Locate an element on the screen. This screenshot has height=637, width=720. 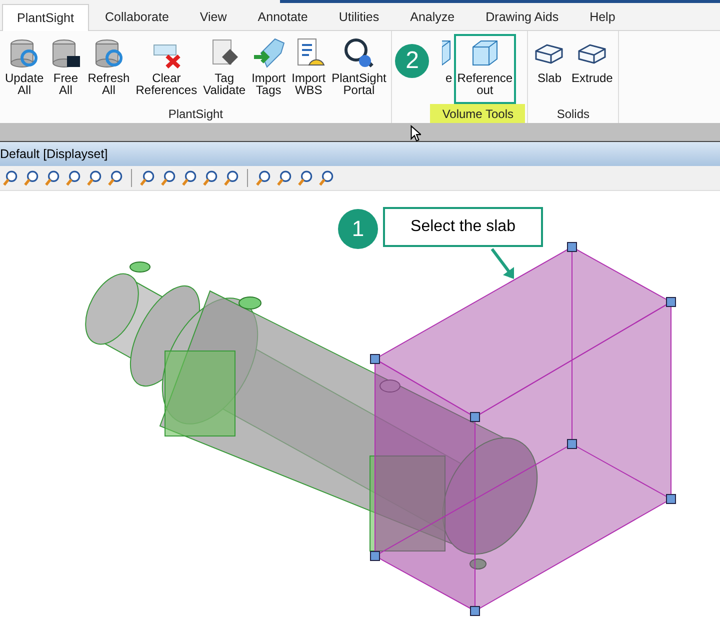
view-title: Default [Displayset] is located at coordinates (54, 154).